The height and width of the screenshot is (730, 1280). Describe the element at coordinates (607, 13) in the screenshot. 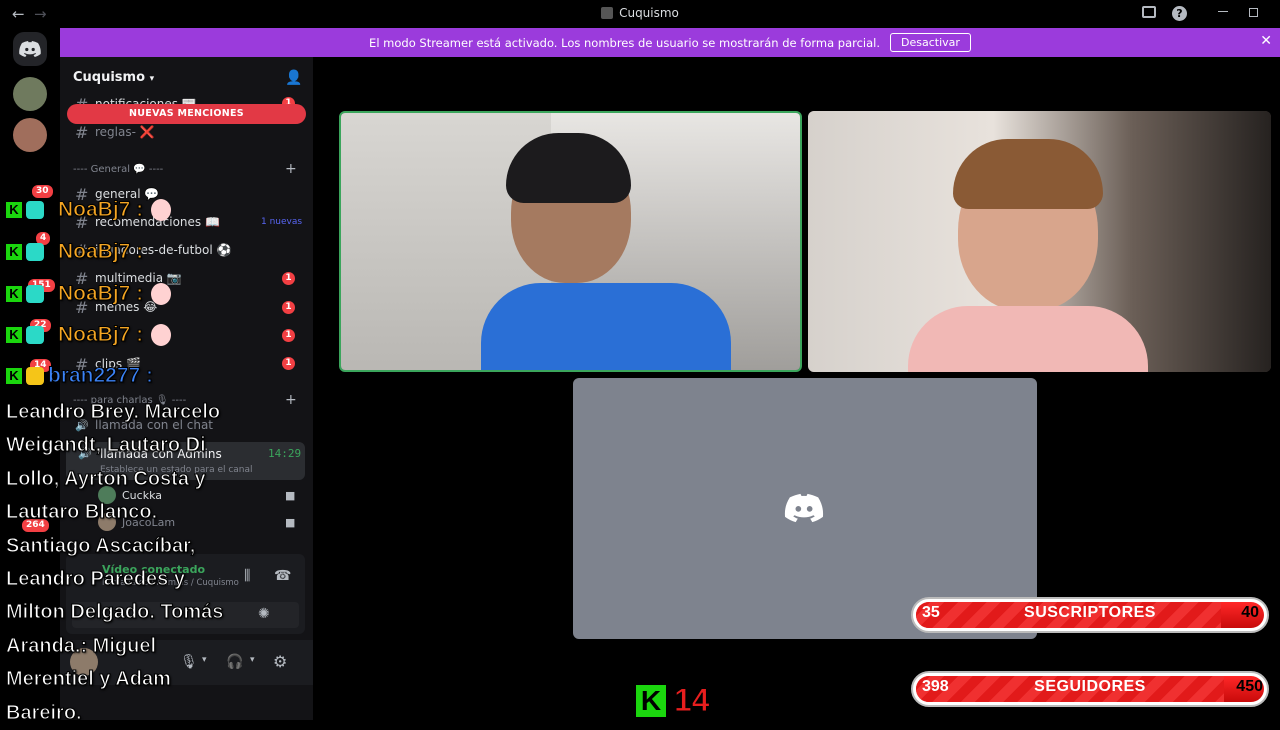

I see `server-icon` at that location.